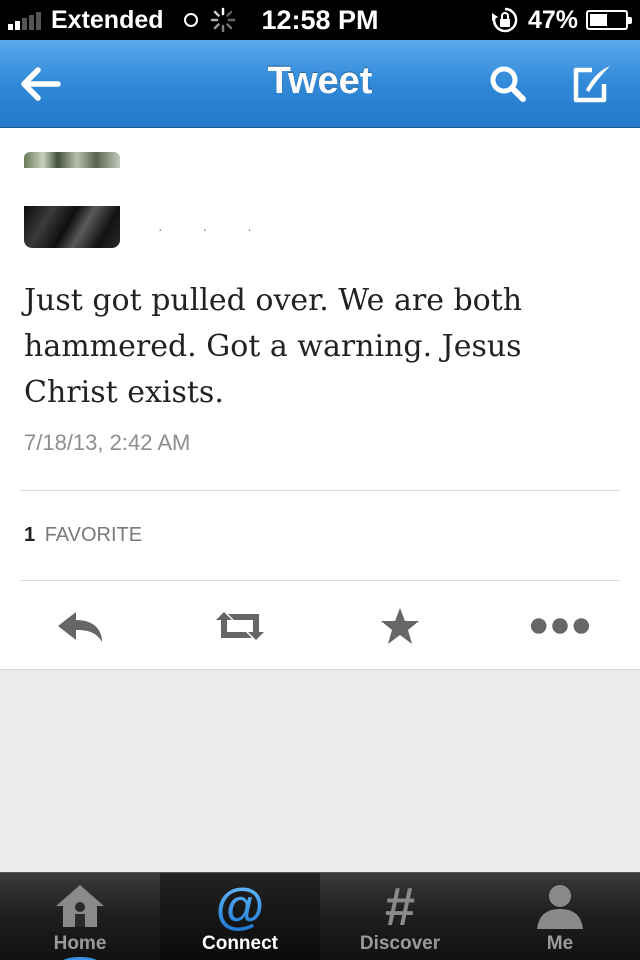 This screenshot has width=640, height=960. I want to click on retweet-button, so click(240, 626).